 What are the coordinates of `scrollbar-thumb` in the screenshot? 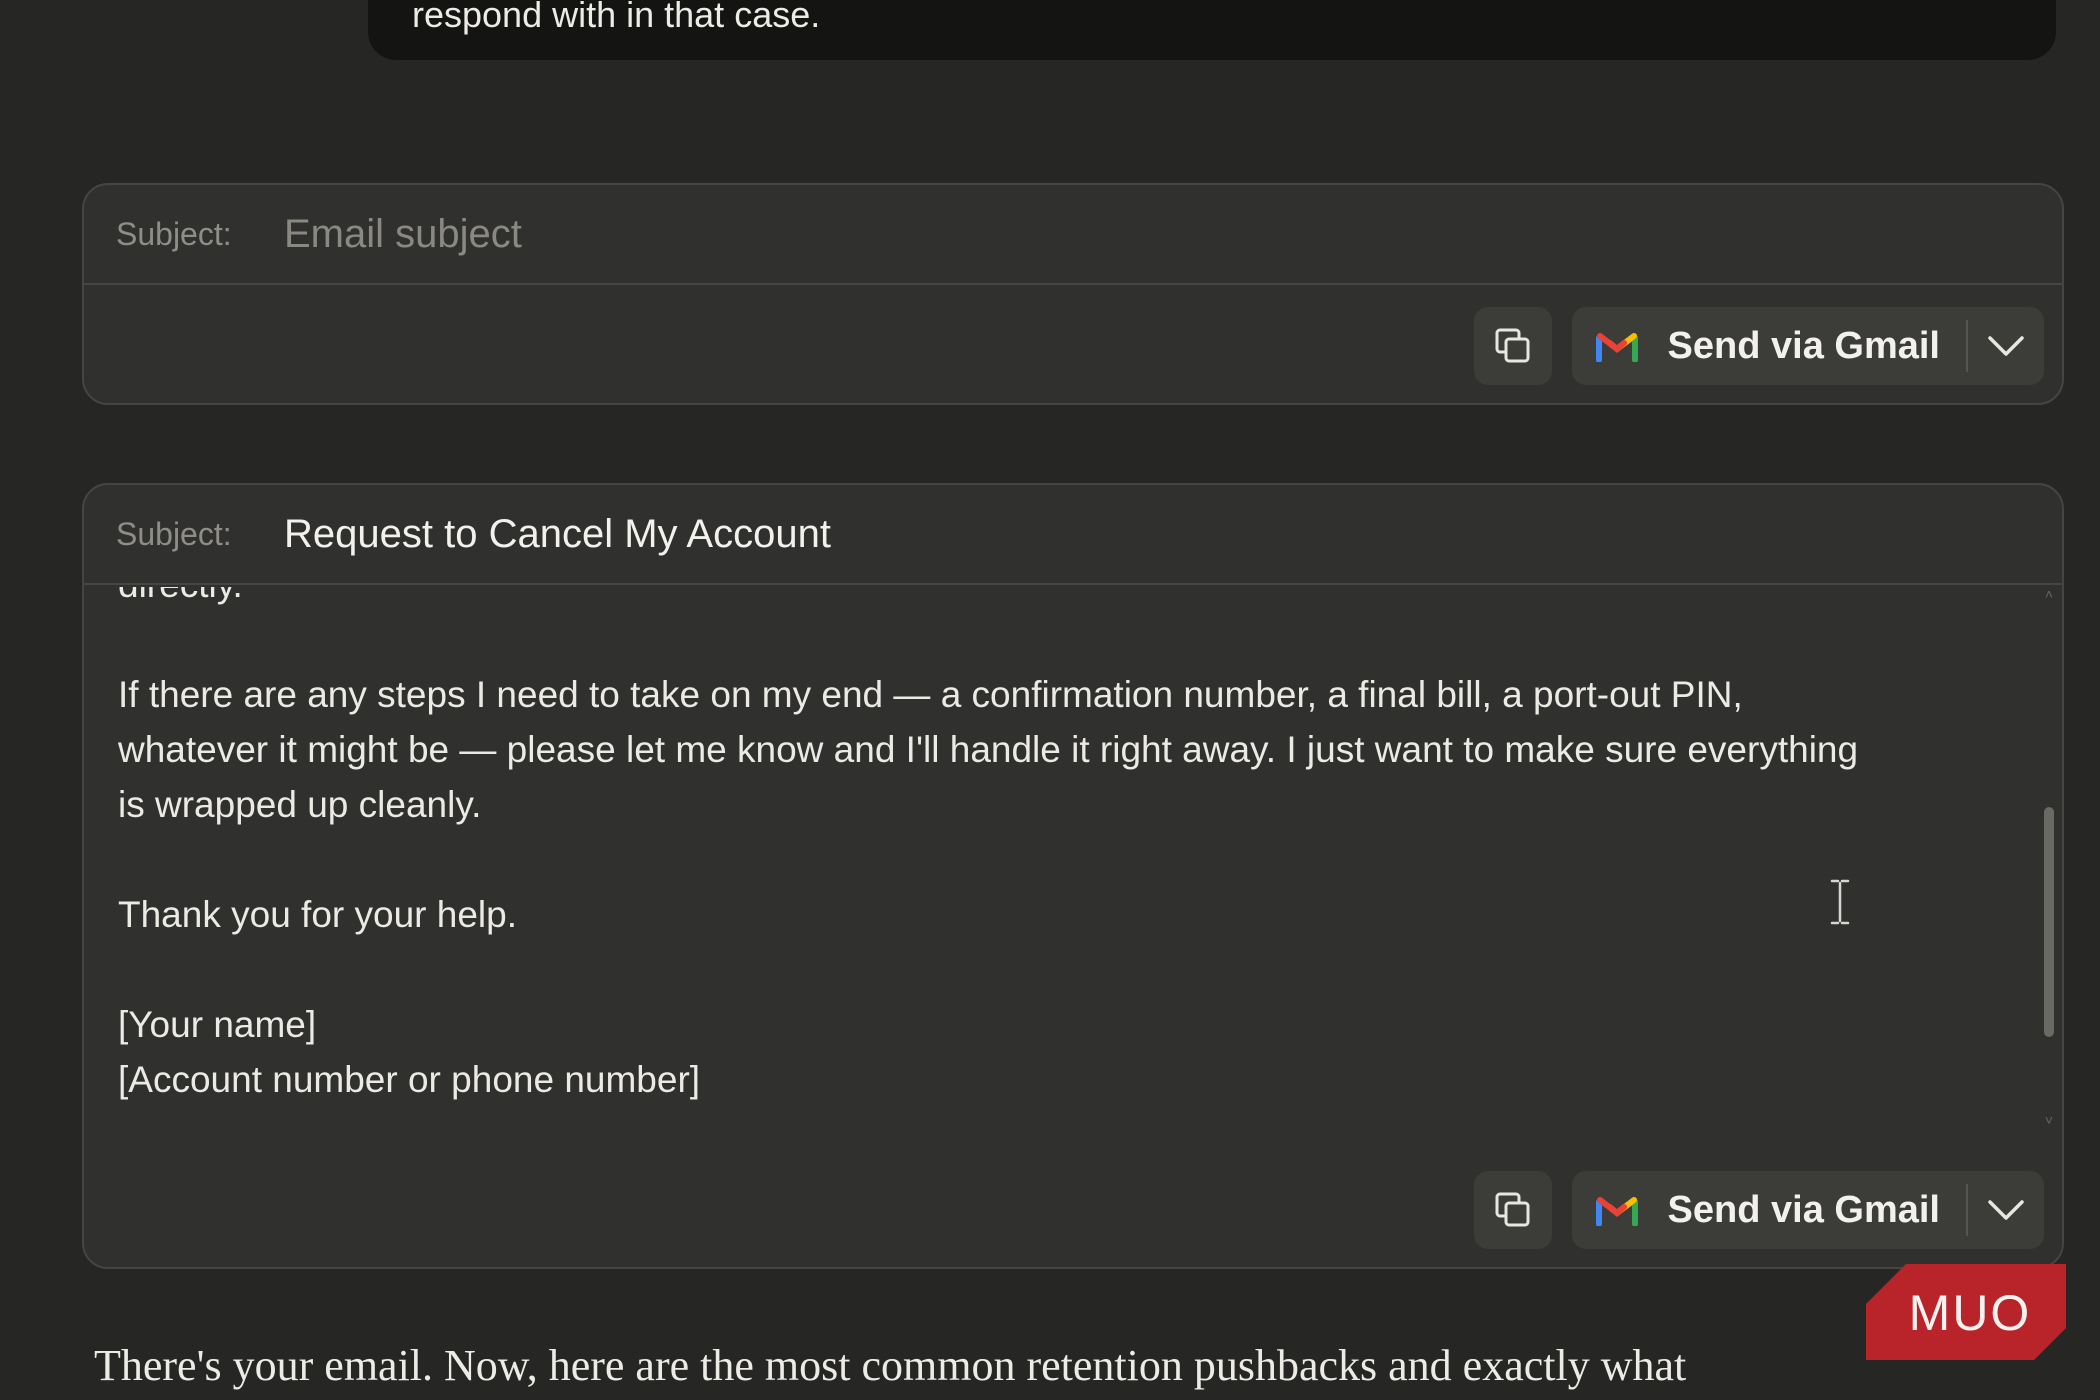 It's located at (2049, 922).